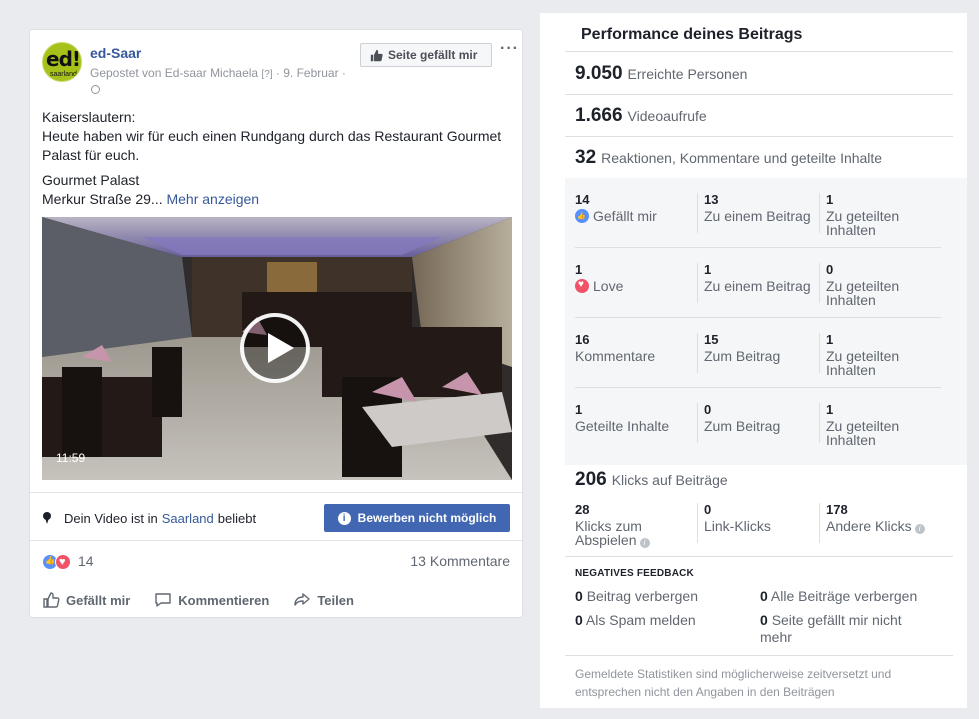  Describe the element at coordinates (266, 74) in the screenshot. I see `help-link: [?]` at that location.